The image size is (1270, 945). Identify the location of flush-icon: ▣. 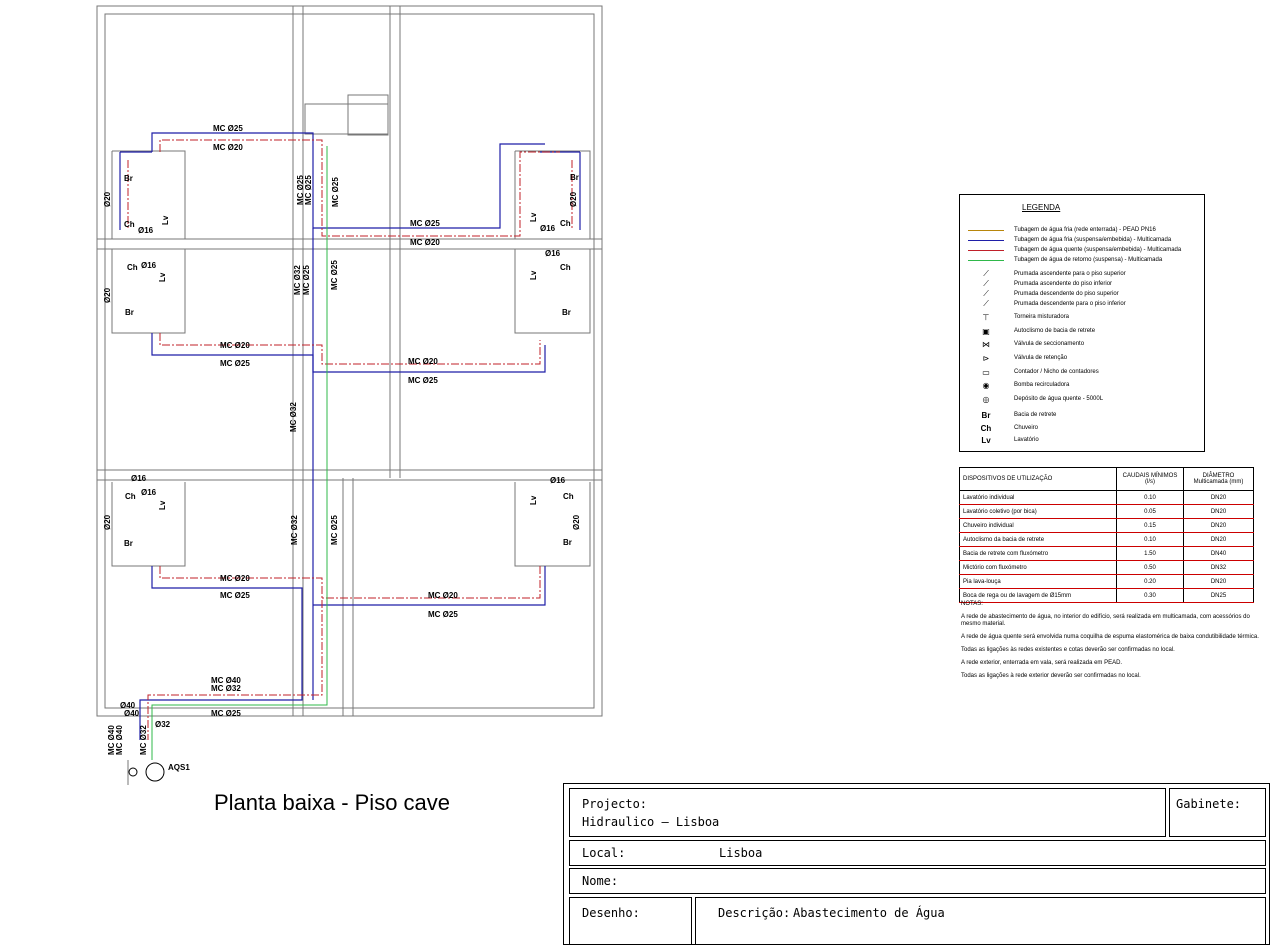
(986, 331).